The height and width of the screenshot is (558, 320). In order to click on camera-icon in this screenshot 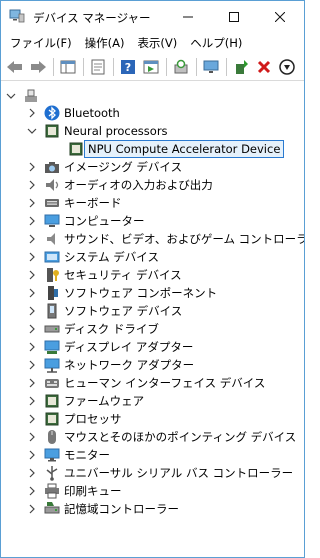, I will do `click(52, 167)`.